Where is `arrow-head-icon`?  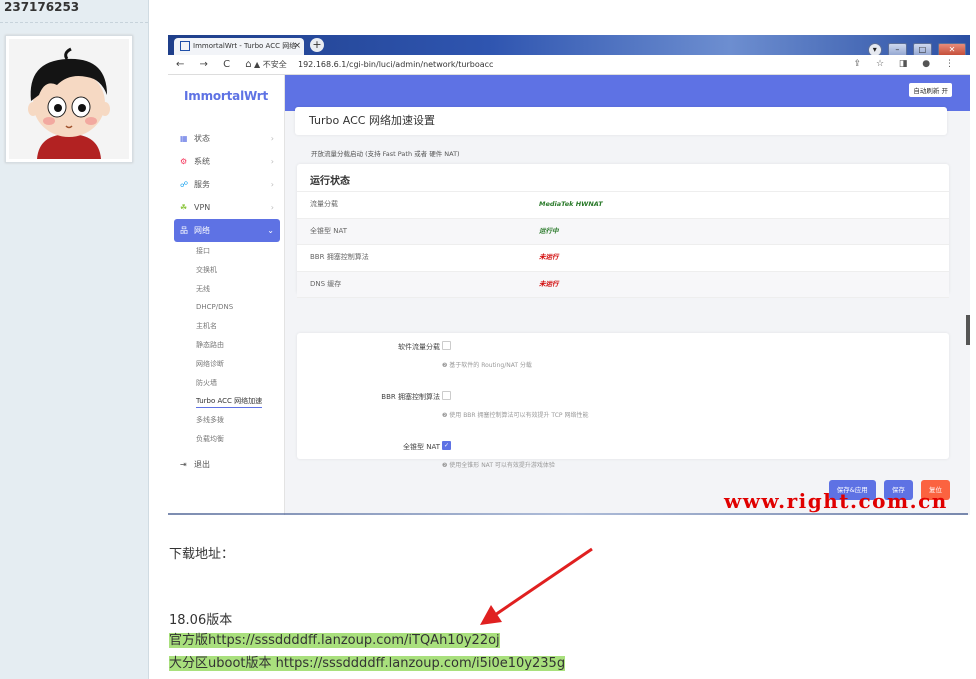 arrow-head-icon is located at coordinates (491, 615).